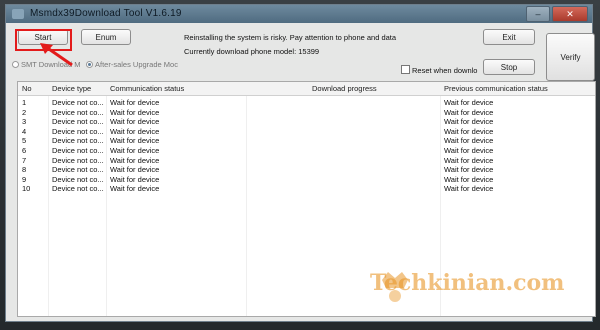 This screenshot has width=600, height=330. I want to click on radio-after-sales-upgrade: After-sales Upgrade Moc, so click(132, 64).